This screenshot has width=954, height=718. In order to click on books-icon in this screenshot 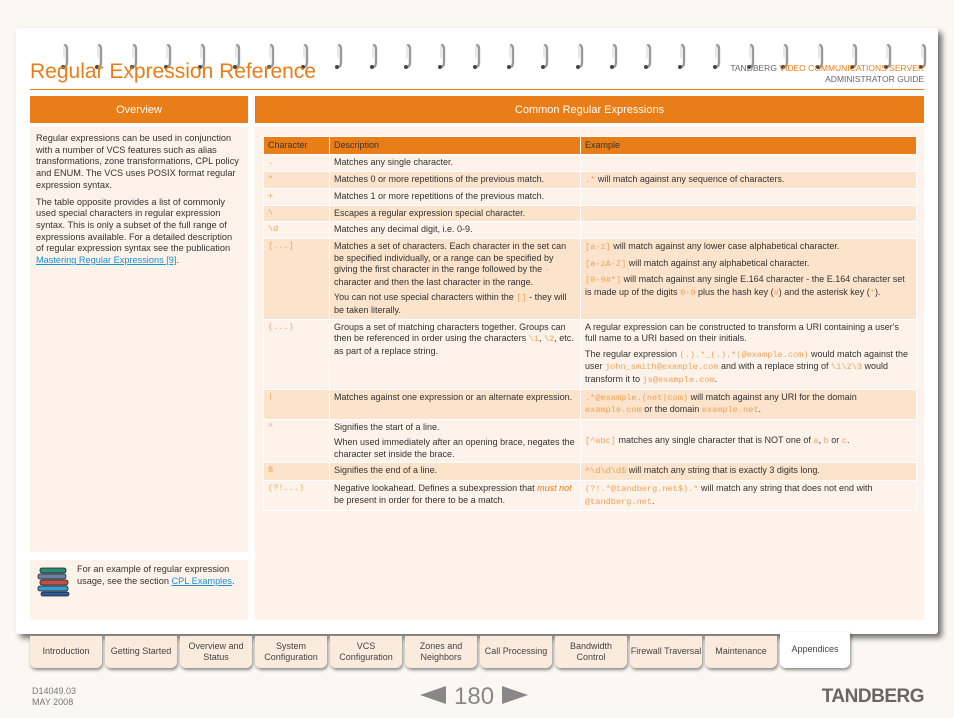, I will do `click(54, 581)`.